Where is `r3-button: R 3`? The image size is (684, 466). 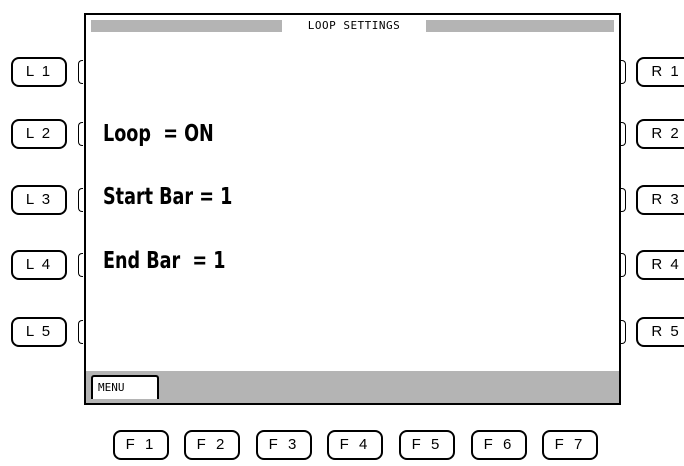
r3-button: R 3 is located at coordinates (660, 200).